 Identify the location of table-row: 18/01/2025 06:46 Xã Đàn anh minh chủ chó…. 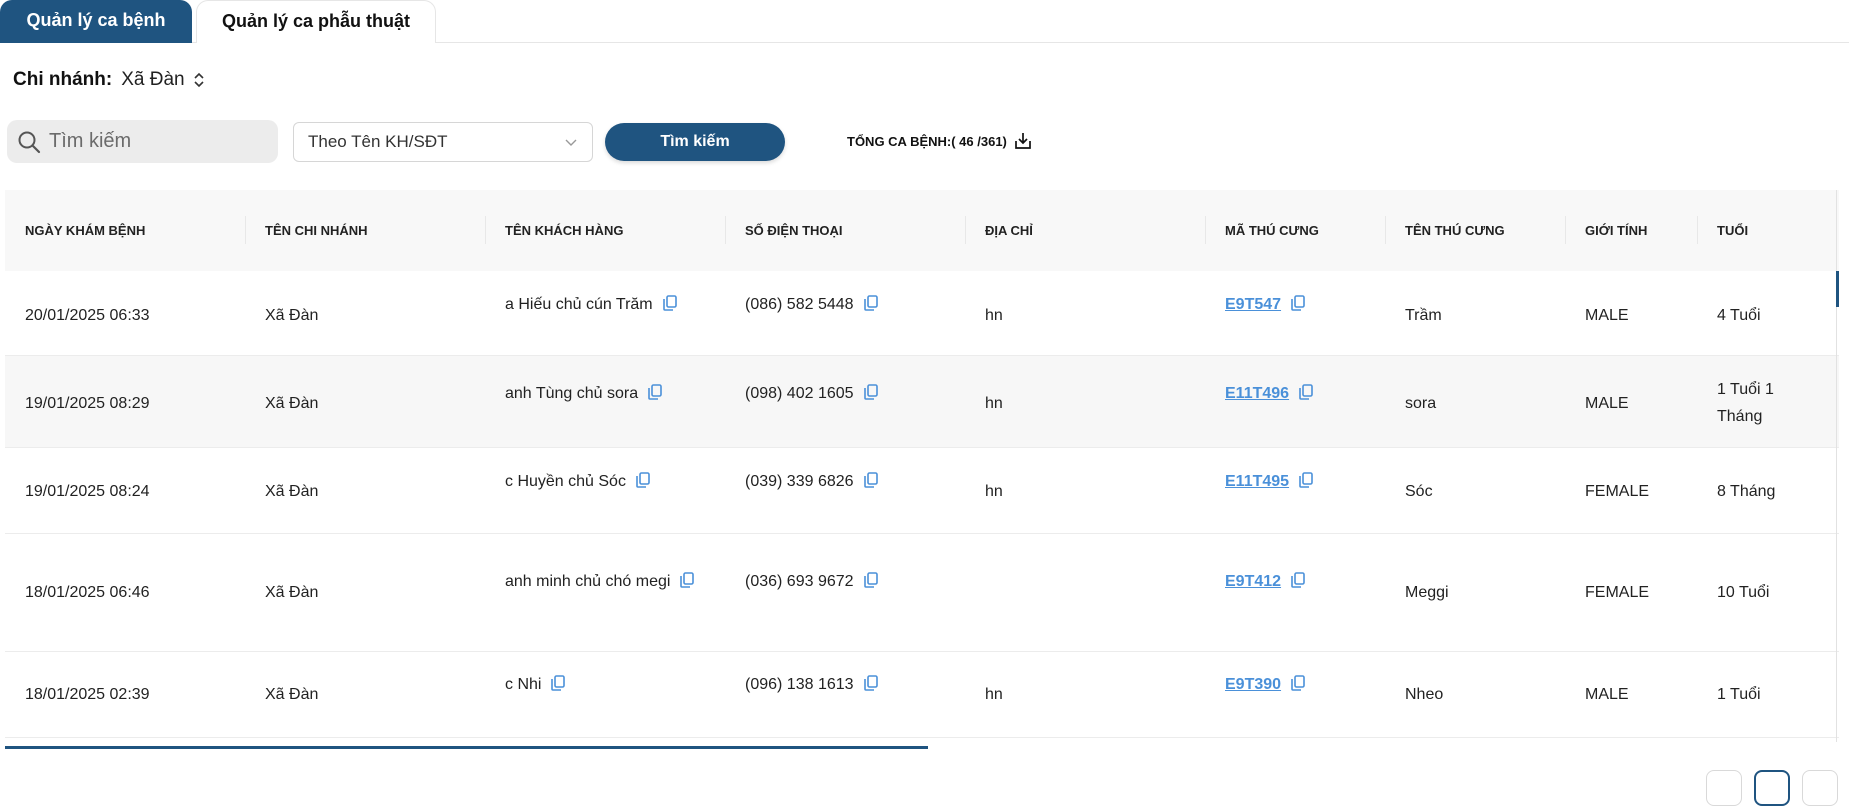
(922, 593).